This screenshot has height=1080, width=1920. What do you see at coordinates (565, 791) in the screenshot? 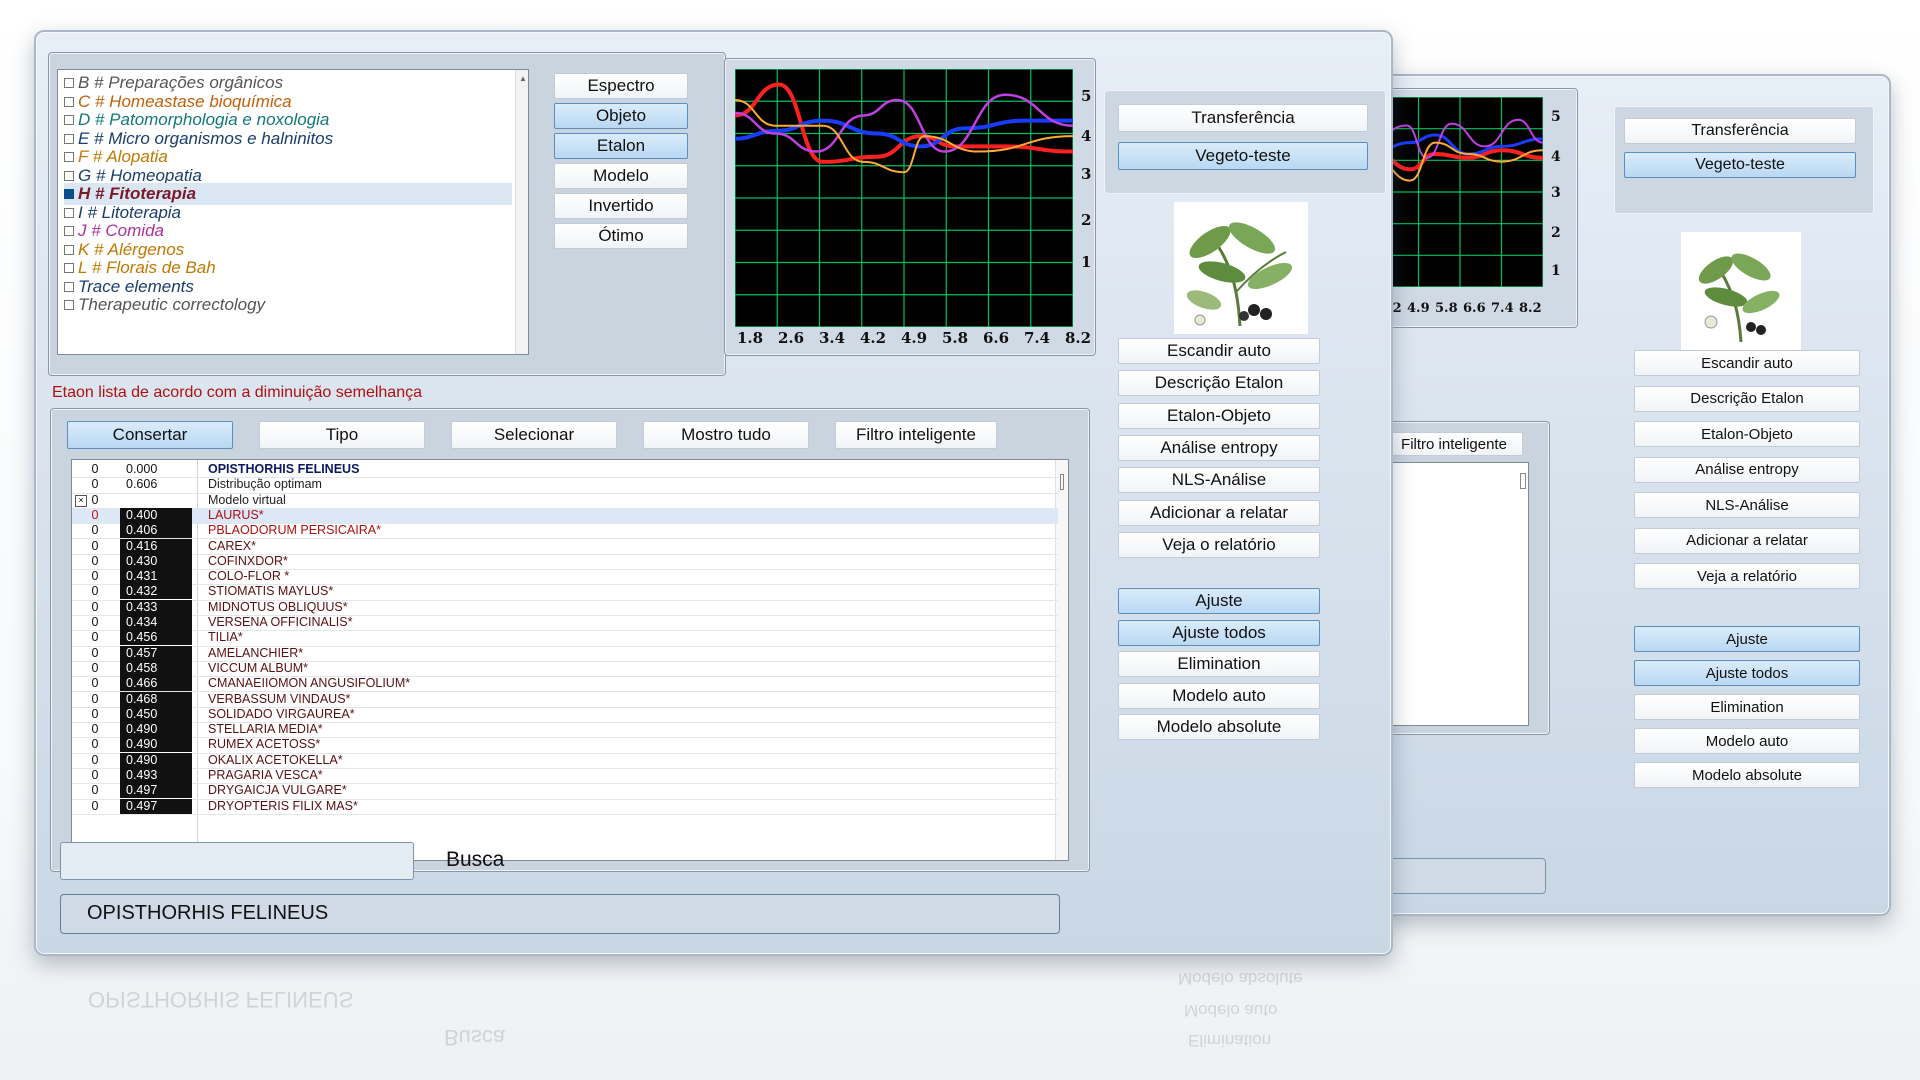
I see `result-row: 0 0.497 DRYGAICJA VULGARE*` at bounding box center [565, 791].